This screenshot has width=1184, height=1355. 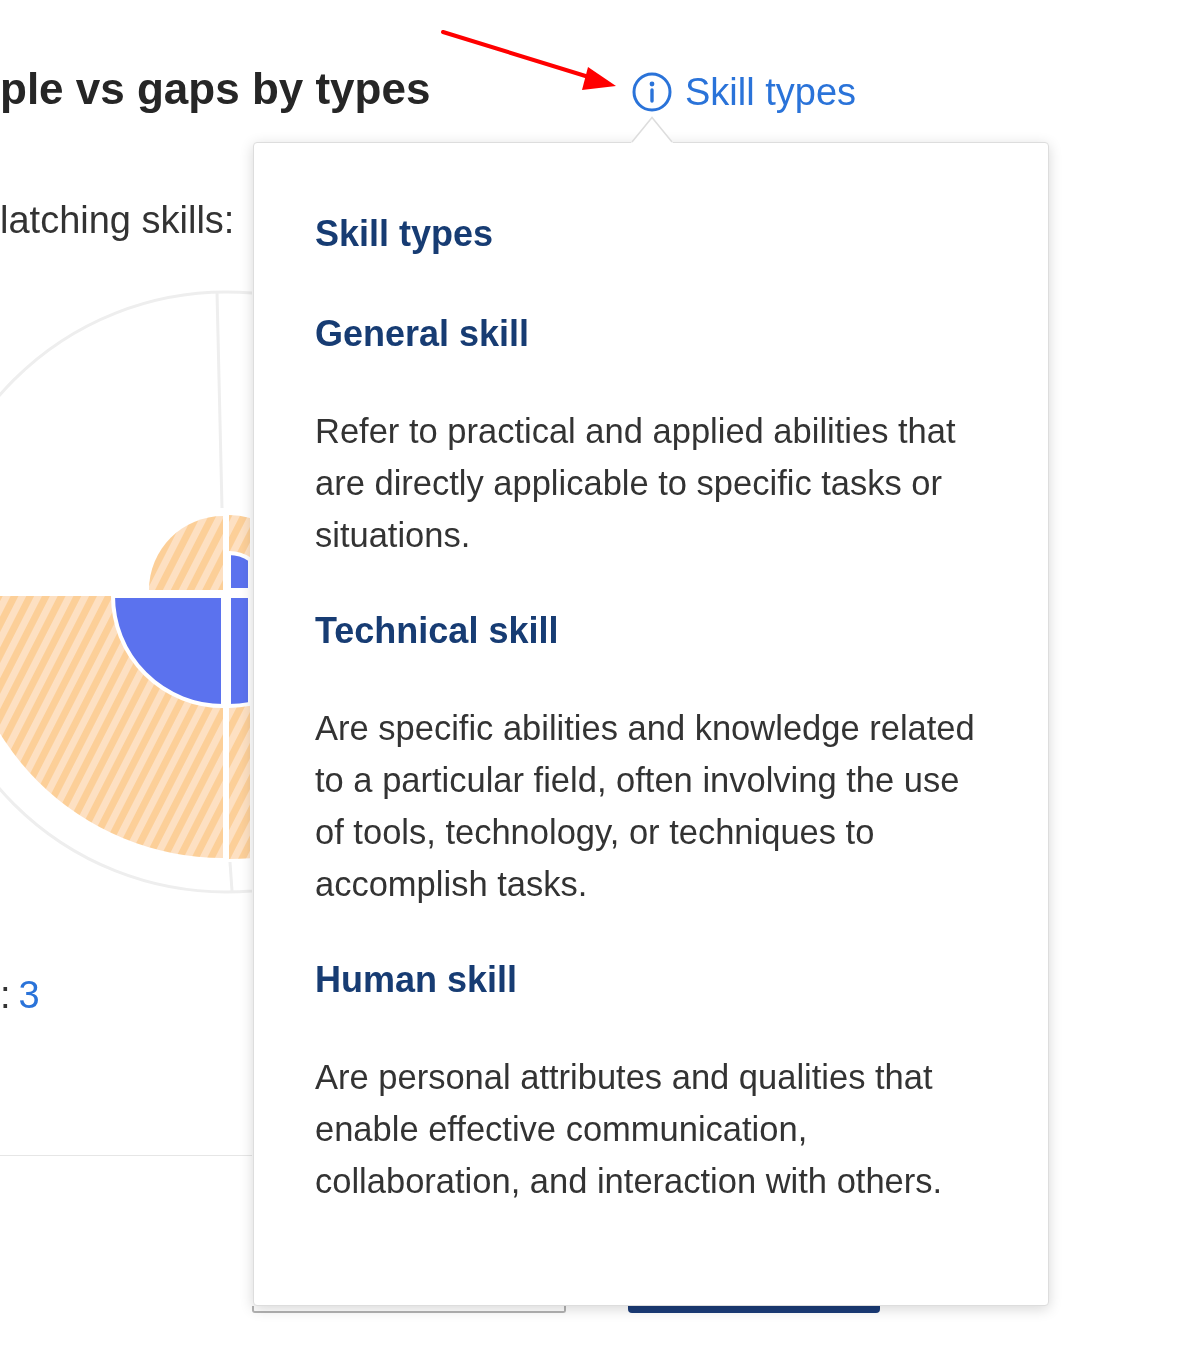 I want to click on skill-types-link: Skill types, so click(x=744, y=92).